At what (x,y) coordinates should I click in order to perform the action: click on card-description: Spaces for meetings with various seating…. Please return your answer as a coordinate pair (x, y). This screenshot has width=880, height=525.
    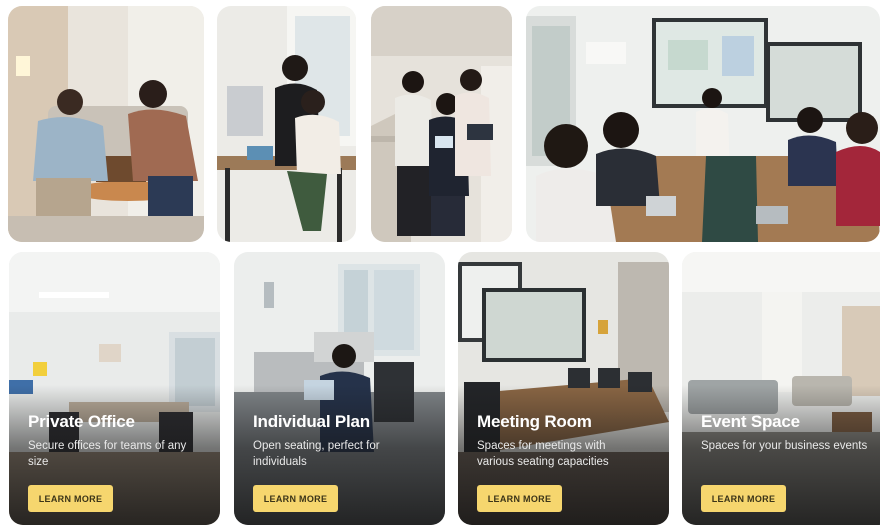
    Looking at the image, I should click on (543, 454).